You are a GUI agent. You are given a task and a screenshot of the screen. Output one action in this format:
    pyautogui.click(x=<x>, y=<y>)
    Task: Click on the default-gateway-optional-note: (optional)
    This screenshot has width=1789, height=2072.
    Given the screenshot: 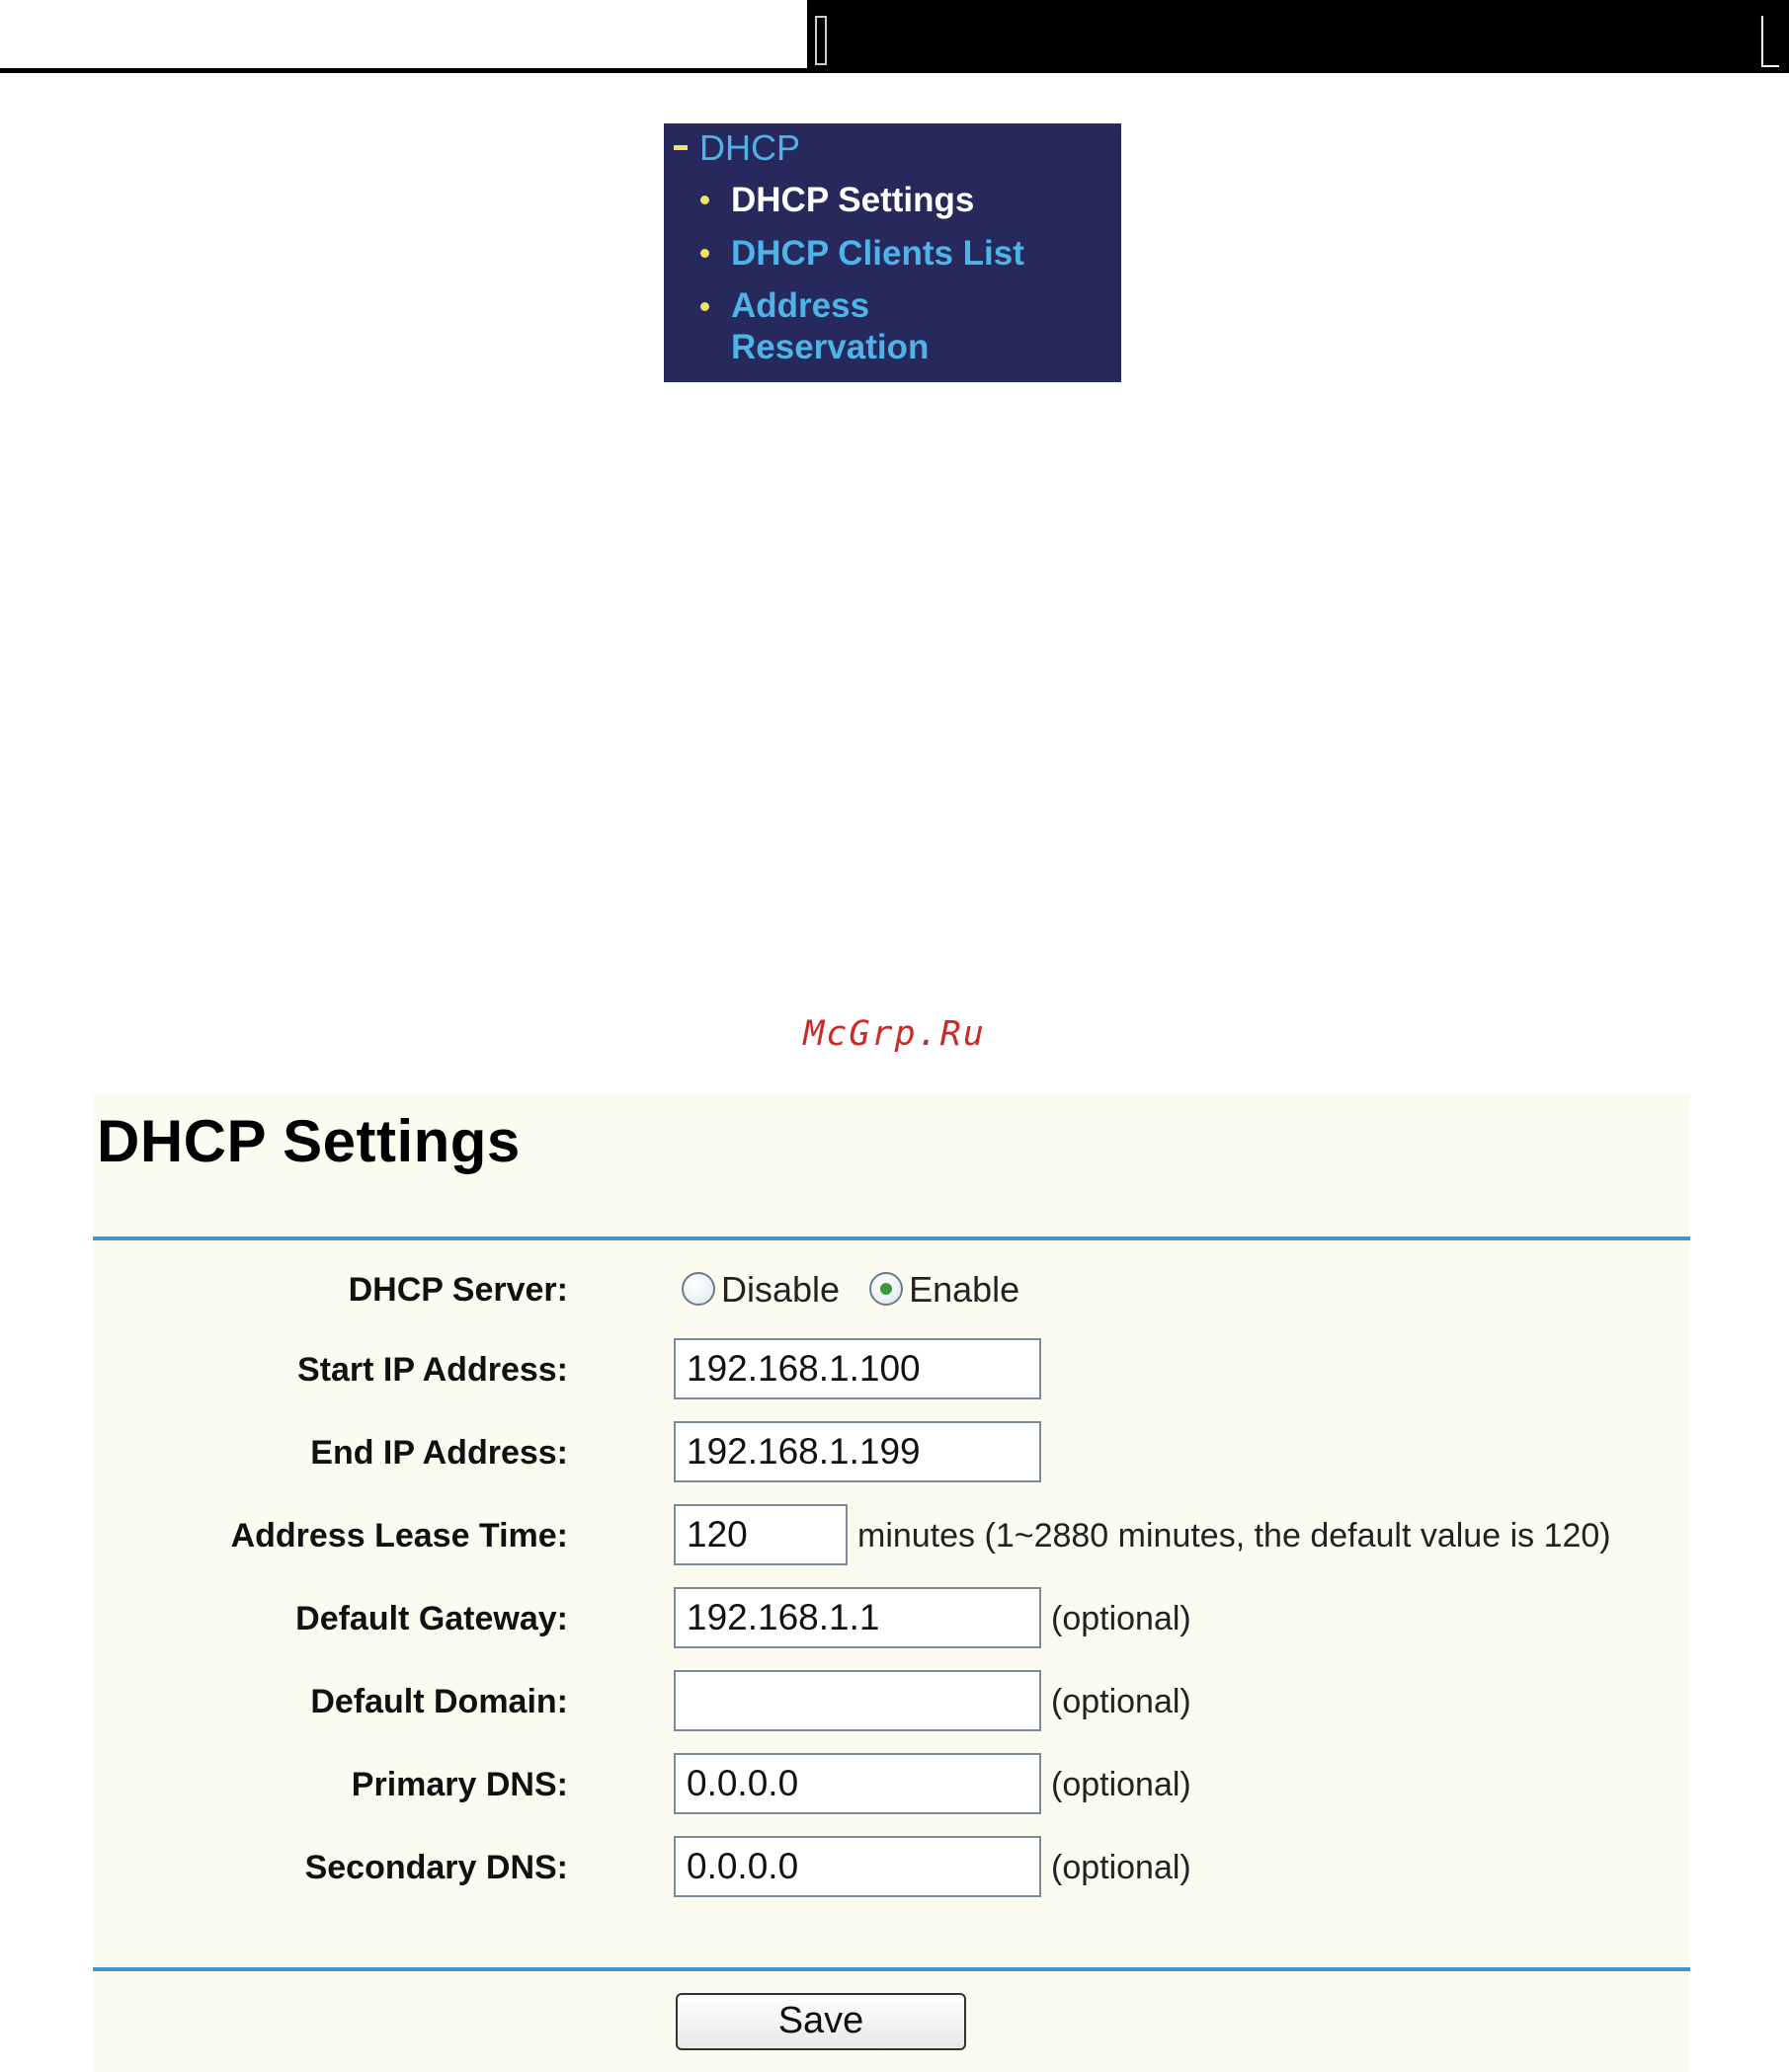 What is the action you would take?
    pyautogui.click(x=1121, y=1618)
    